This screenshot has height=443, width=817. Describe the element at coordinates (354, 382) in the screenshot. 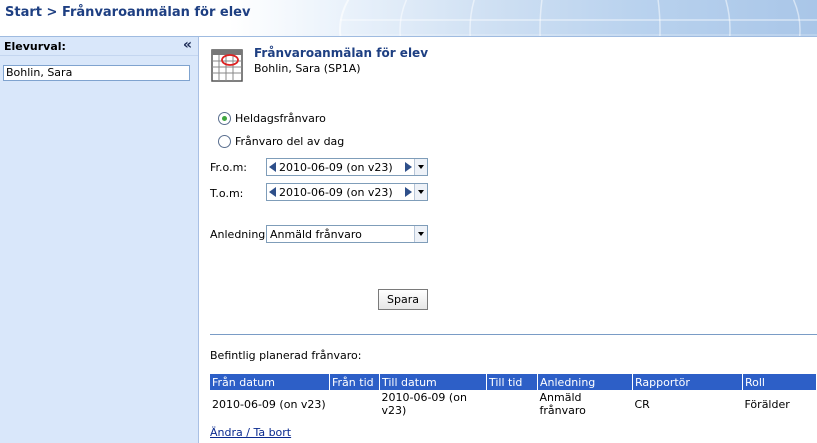

I see `col-from-time: Från tid` at that location.